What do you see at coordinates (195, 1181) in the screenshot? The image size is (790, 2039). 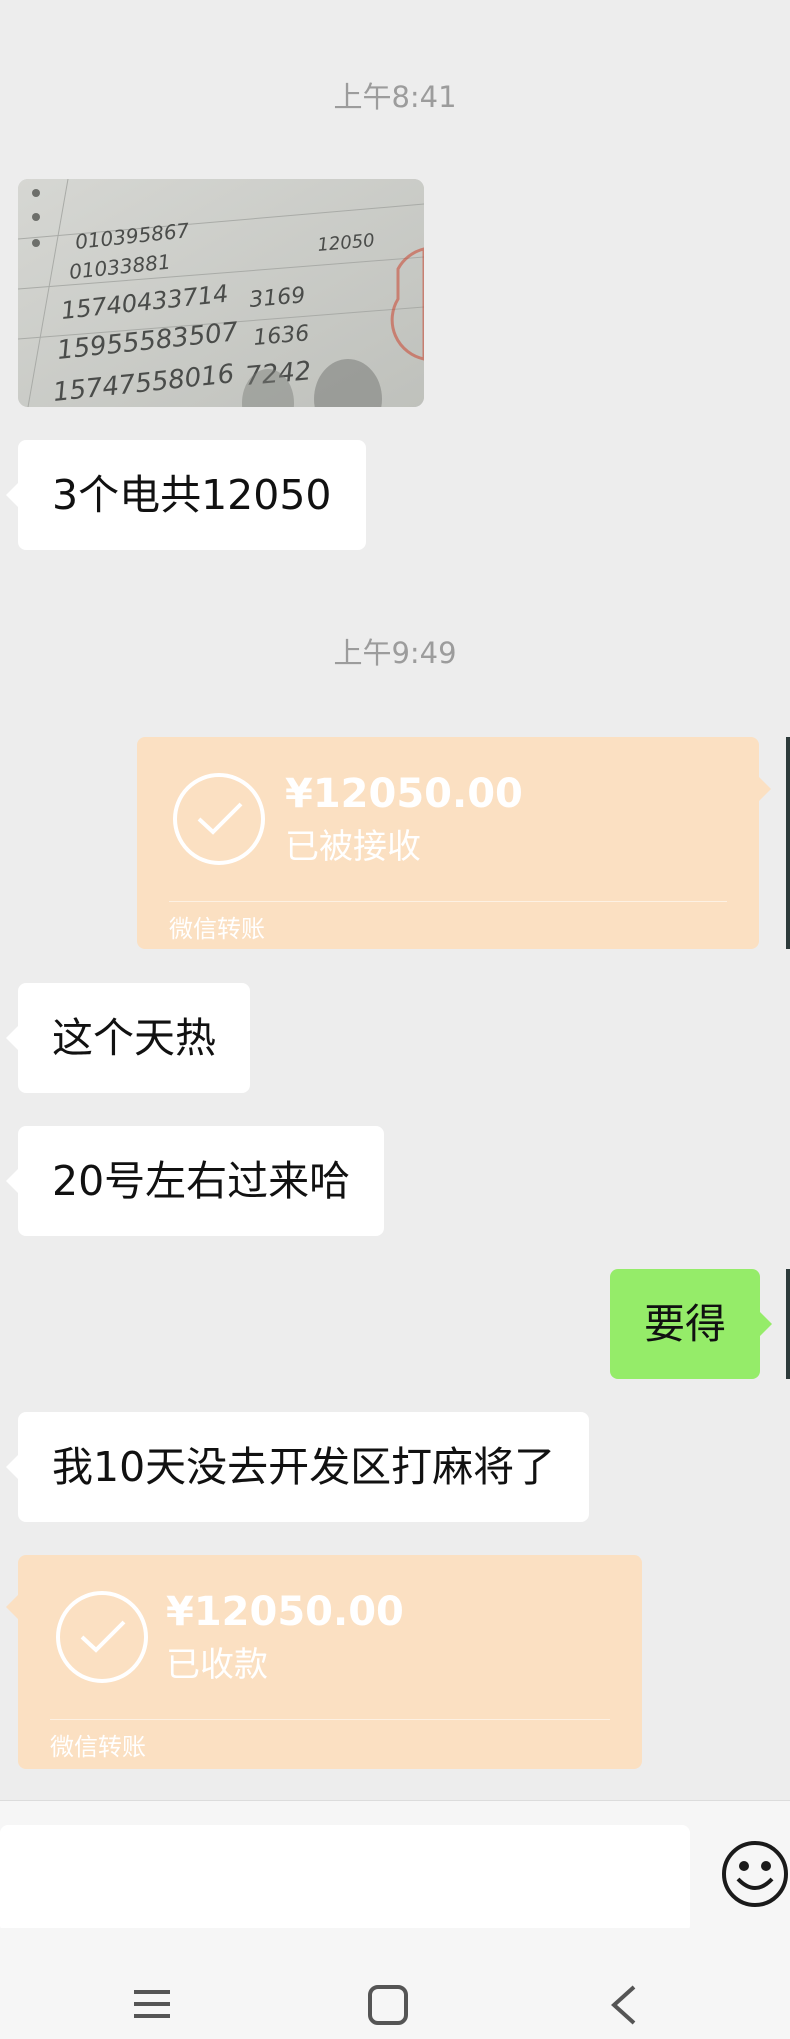 I see `incoming-message: 20号左右过来哈` at bounding box center [195, 1181].